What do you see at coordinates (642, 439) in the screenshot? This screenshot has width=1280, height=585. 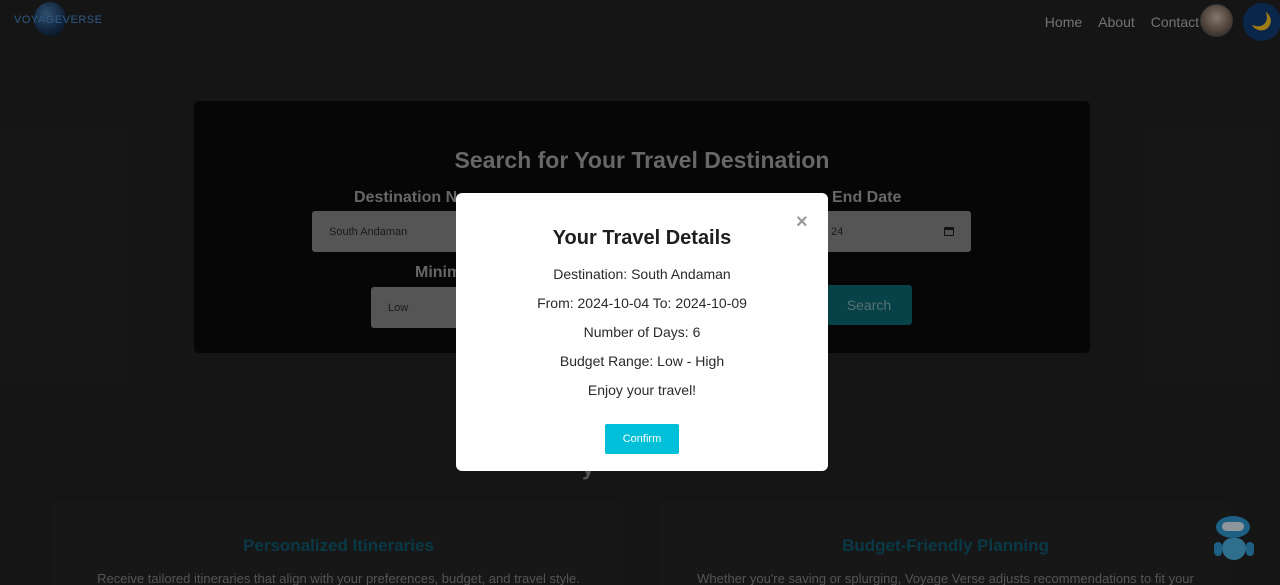 I see `confirm-button: Confirm` at bounding box center [642, 439].